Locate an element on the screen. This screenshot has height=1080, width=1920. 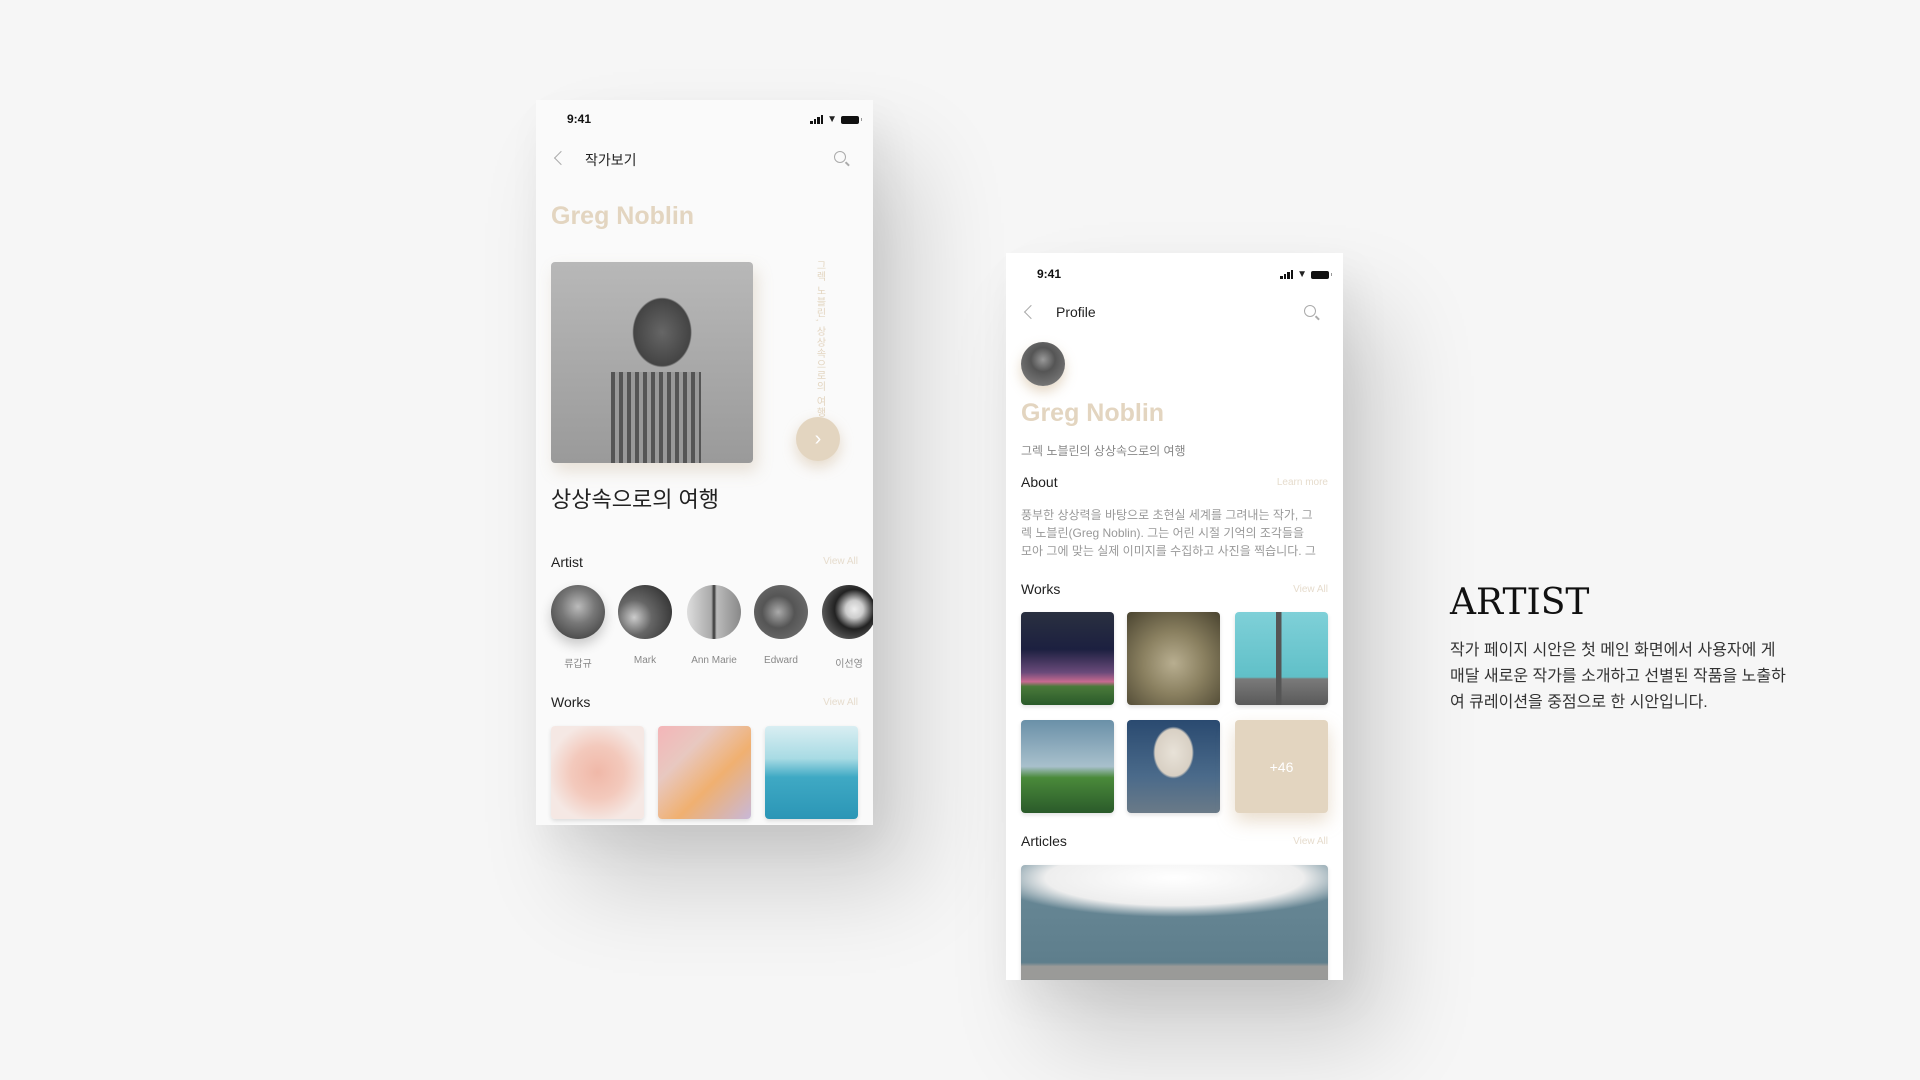
next-button: › is located at coordinates (818, 439).